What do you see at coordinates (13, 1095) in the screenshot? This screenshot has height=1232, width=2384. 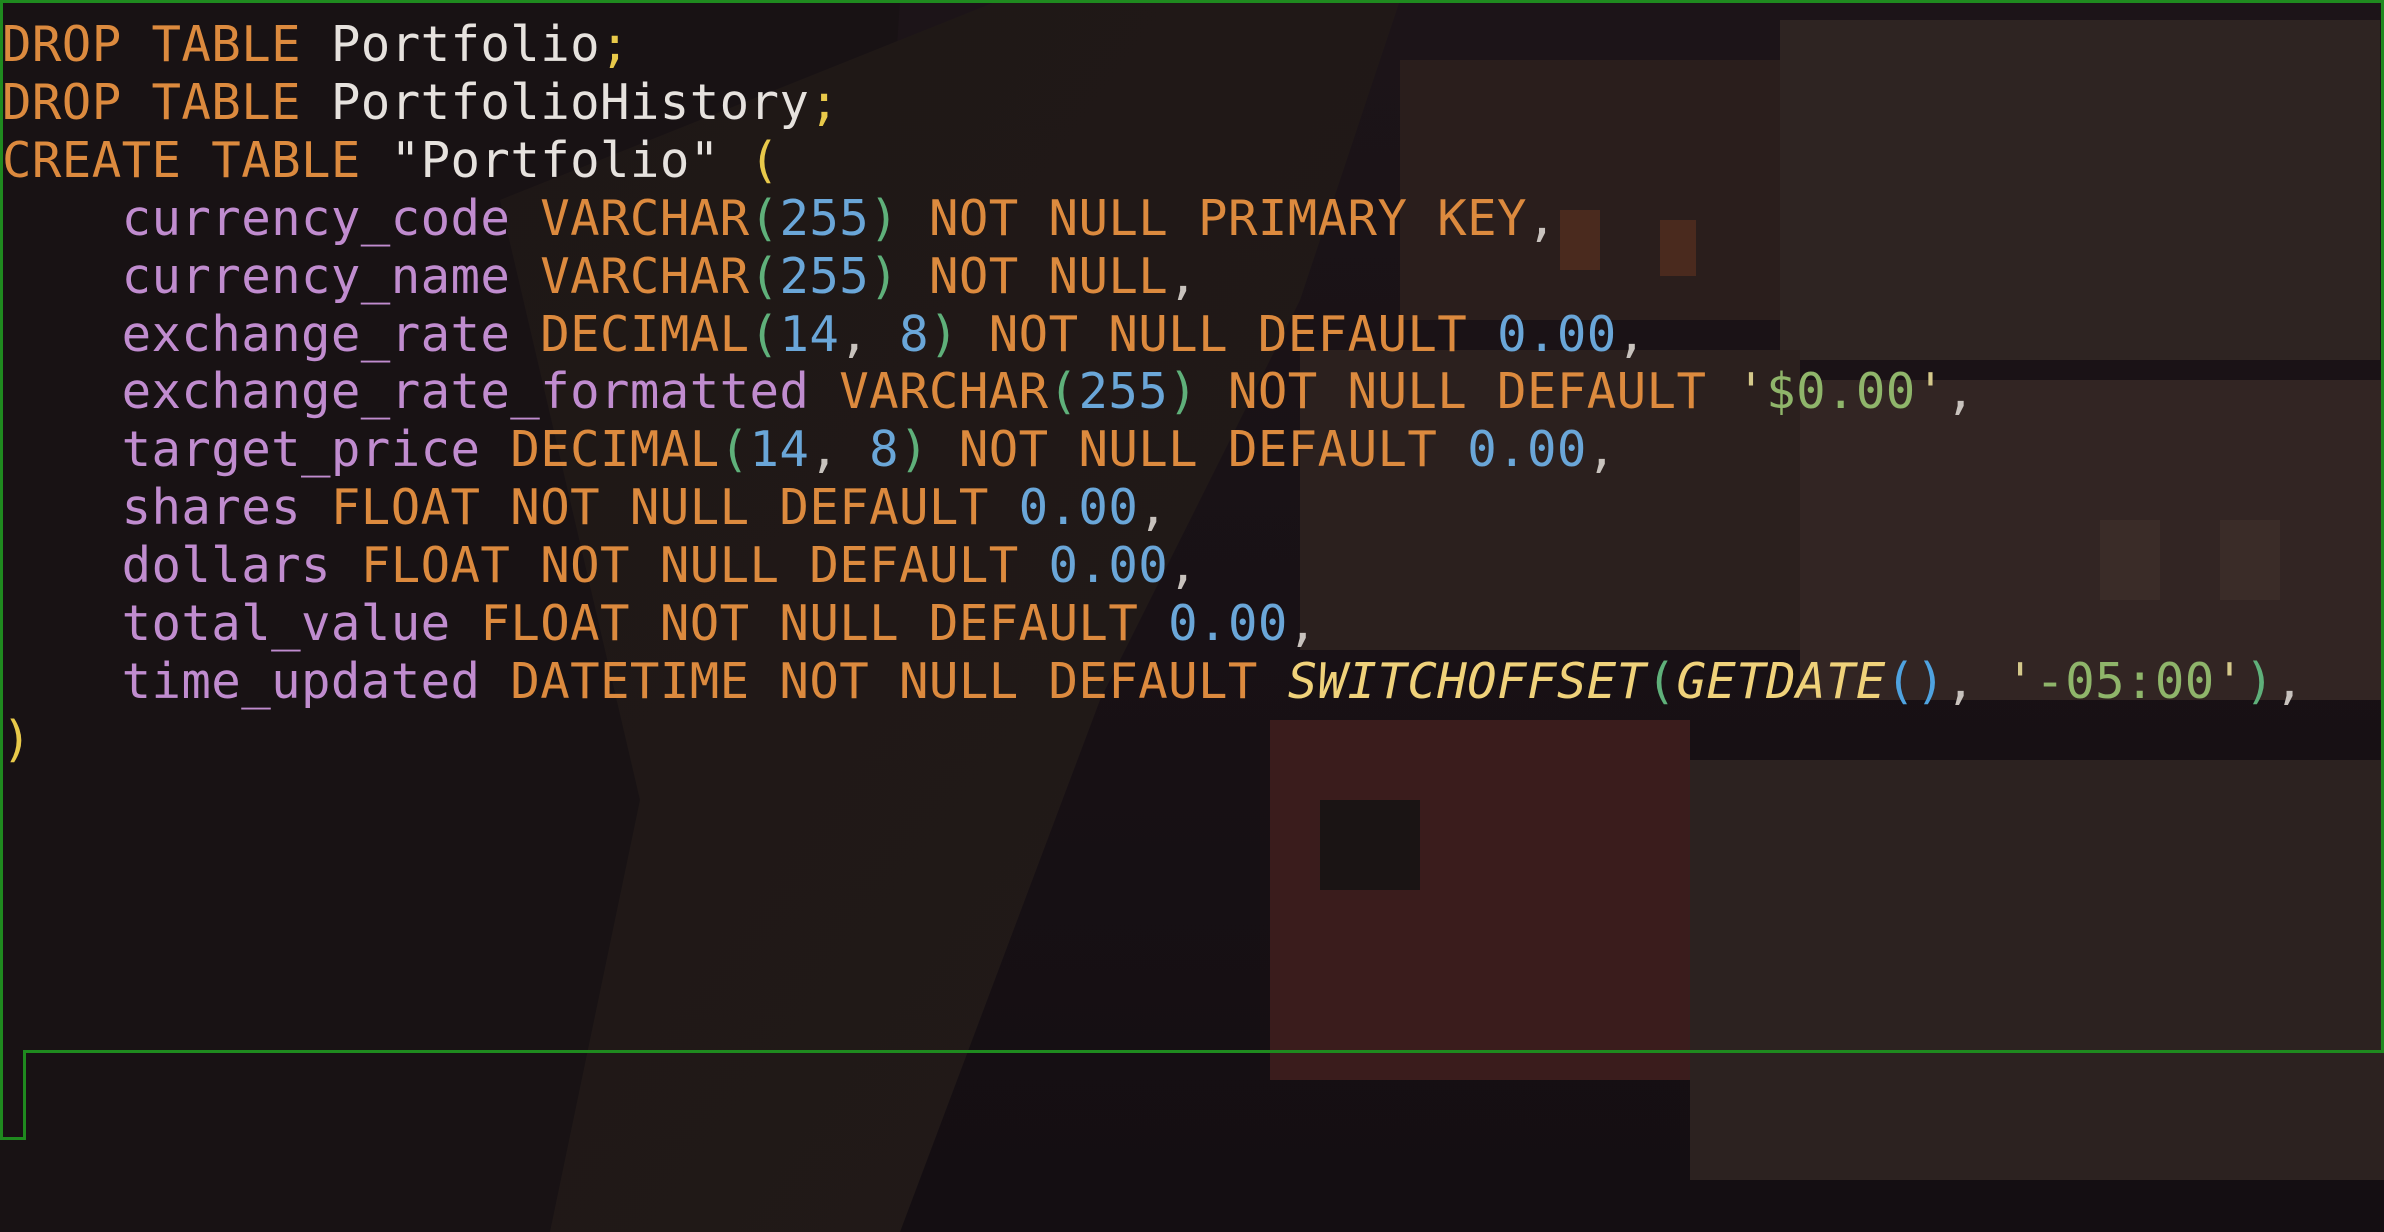 I see `selection-highlight-tail` at bounding box center [13, 1095].